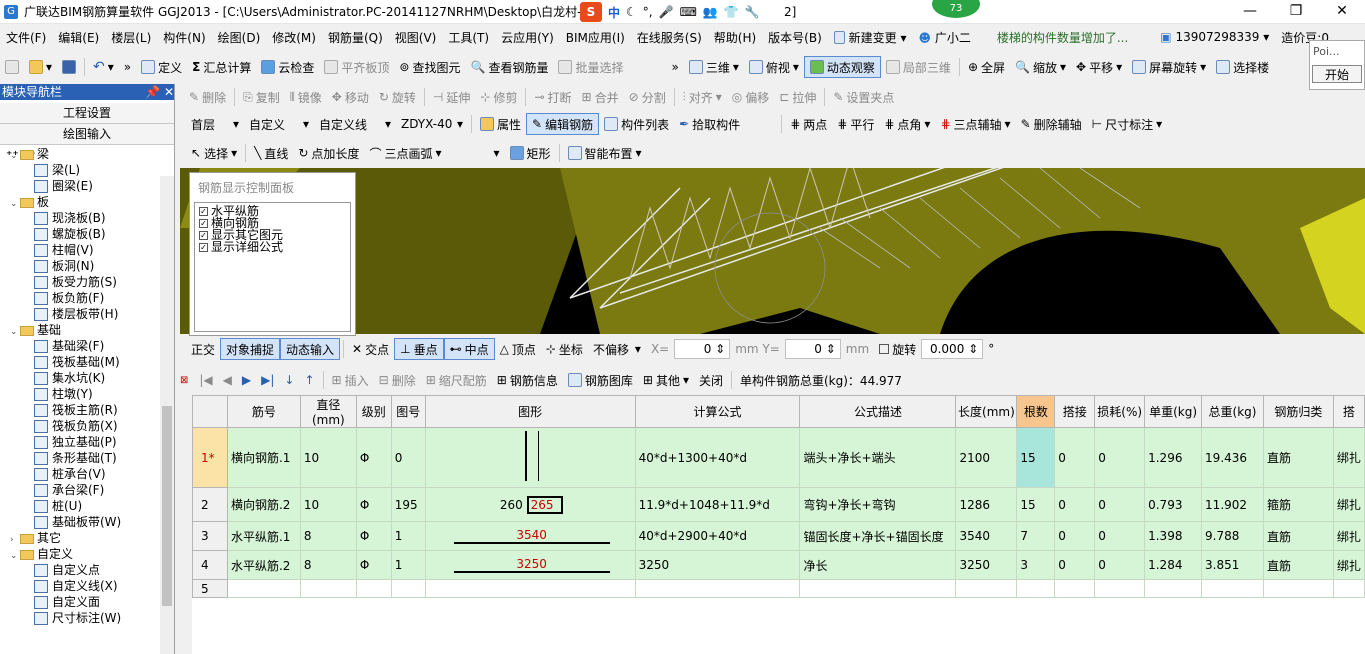 The image size is (1365, 654). I want to click on start-button: 开始, so click(1337, 74).